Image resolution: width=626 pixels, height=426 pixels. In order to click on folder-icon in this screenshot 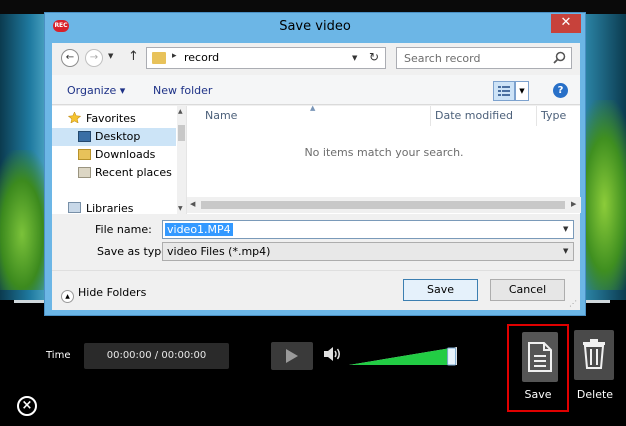, I will do `click(159, 58)`.